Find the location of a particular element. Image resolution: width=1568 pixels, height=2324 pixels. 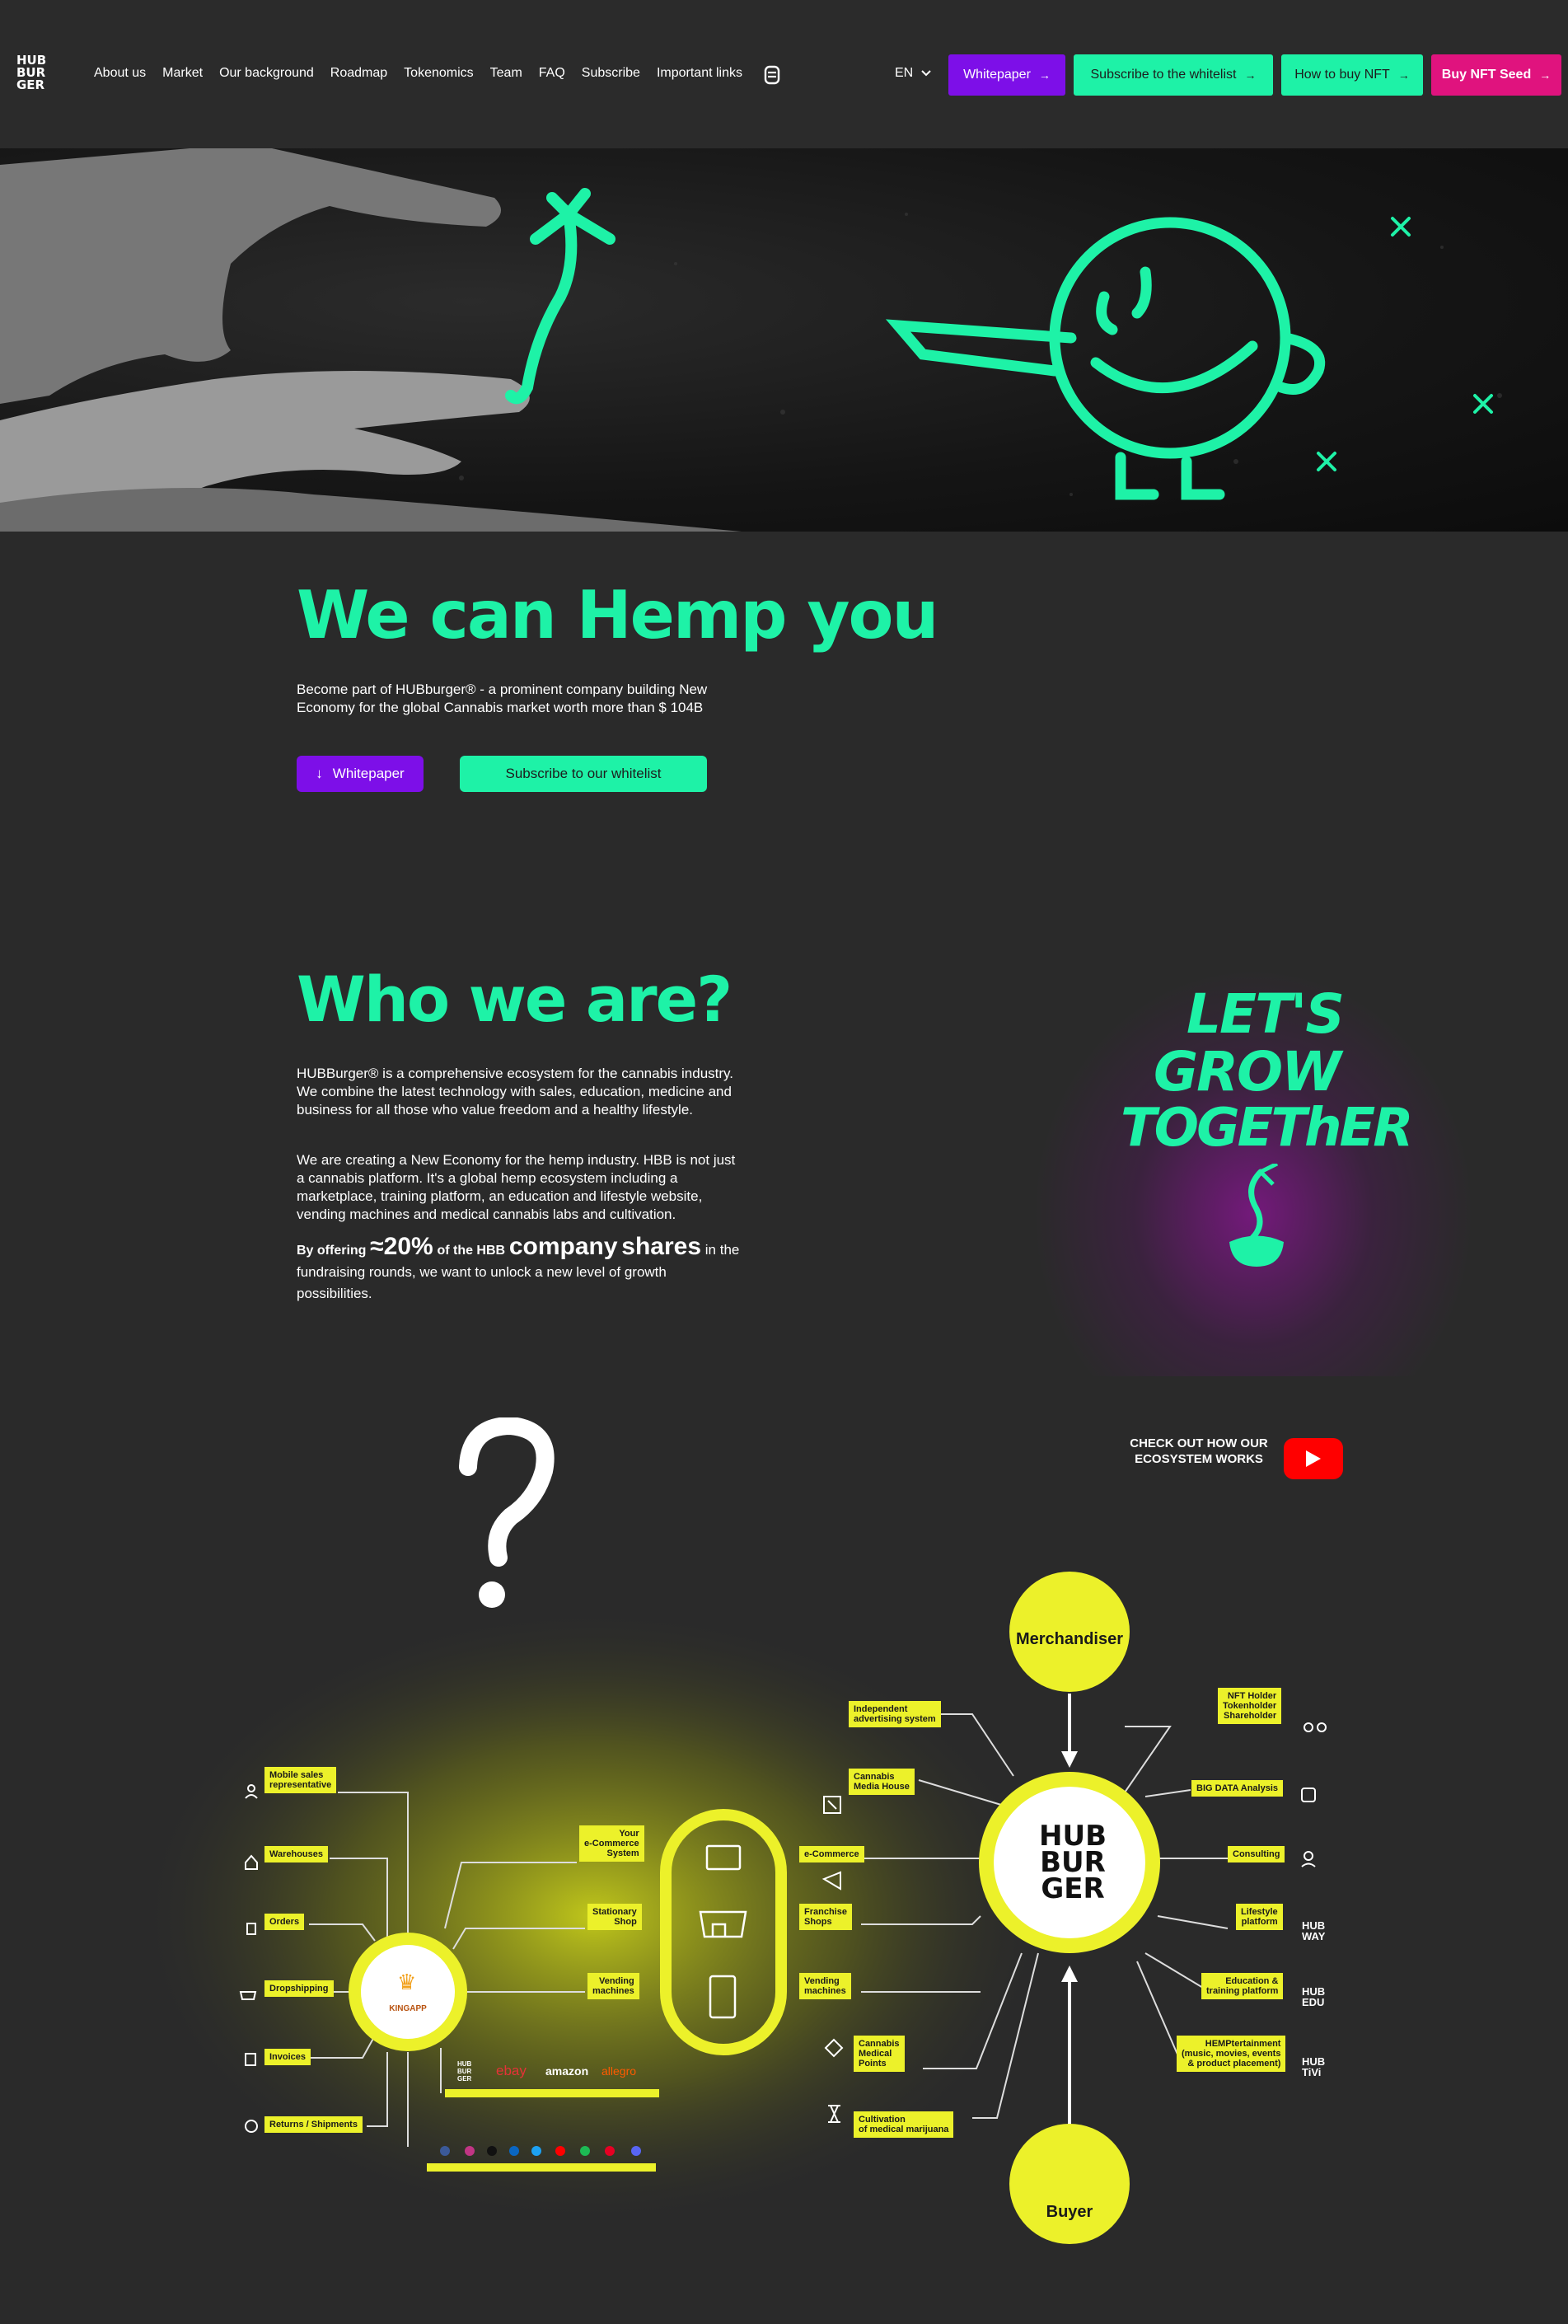

hubway-logo: HUB WAY is located at coordinates (1314, 1930).